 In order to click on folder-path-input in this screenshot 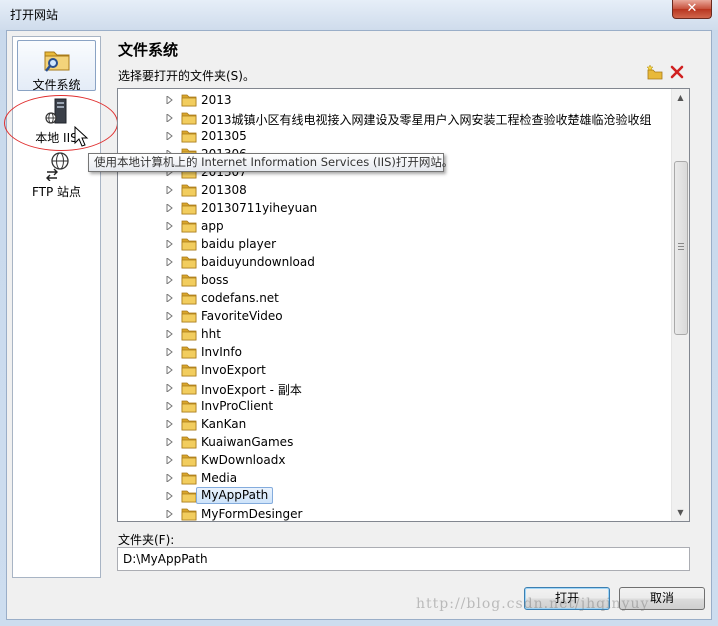, I will do `click(403, 559)`.